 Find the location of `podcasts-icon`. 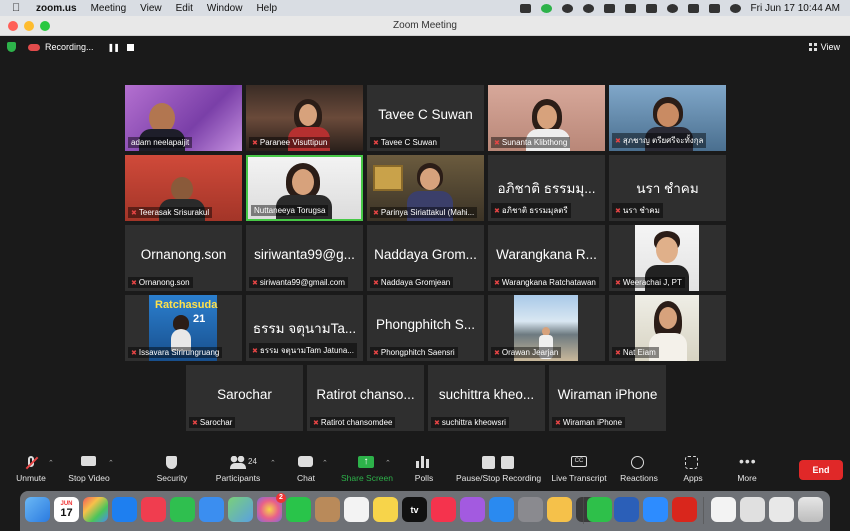

podcasts-icon is located at coordinates (472, 509).